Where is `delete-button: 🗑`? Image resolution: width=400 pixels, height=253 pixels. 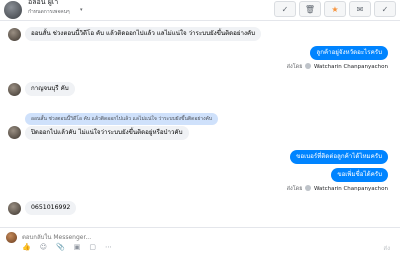 delete-button: 🗑 is located at coordinates (310, 9).